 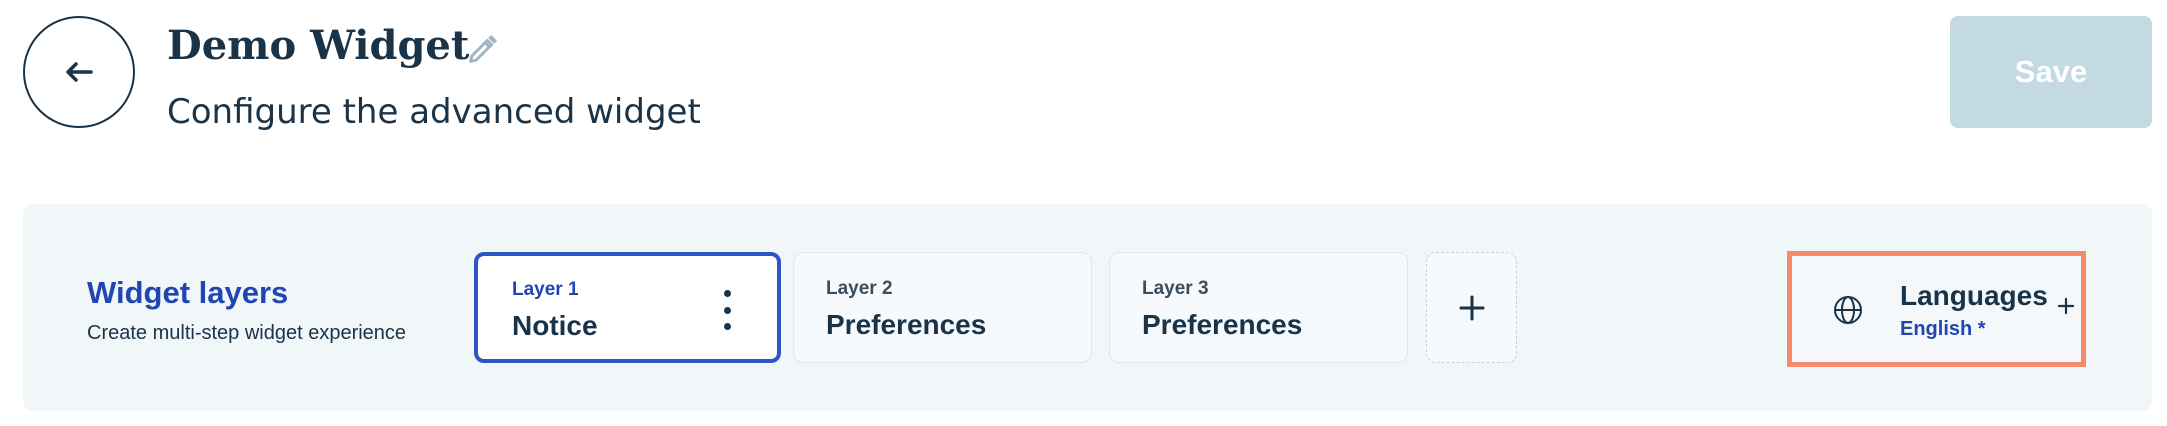 What do you see at coordinates (2051, 72) in the screenshot?
I see `save-button: Save` at bounding box center [2051, 72].